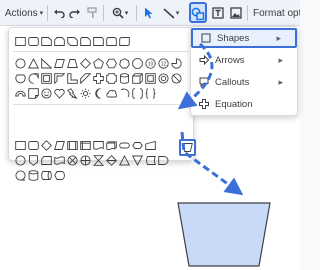  I want to click on inserted-trapezoid-shape, so click(224, 234).